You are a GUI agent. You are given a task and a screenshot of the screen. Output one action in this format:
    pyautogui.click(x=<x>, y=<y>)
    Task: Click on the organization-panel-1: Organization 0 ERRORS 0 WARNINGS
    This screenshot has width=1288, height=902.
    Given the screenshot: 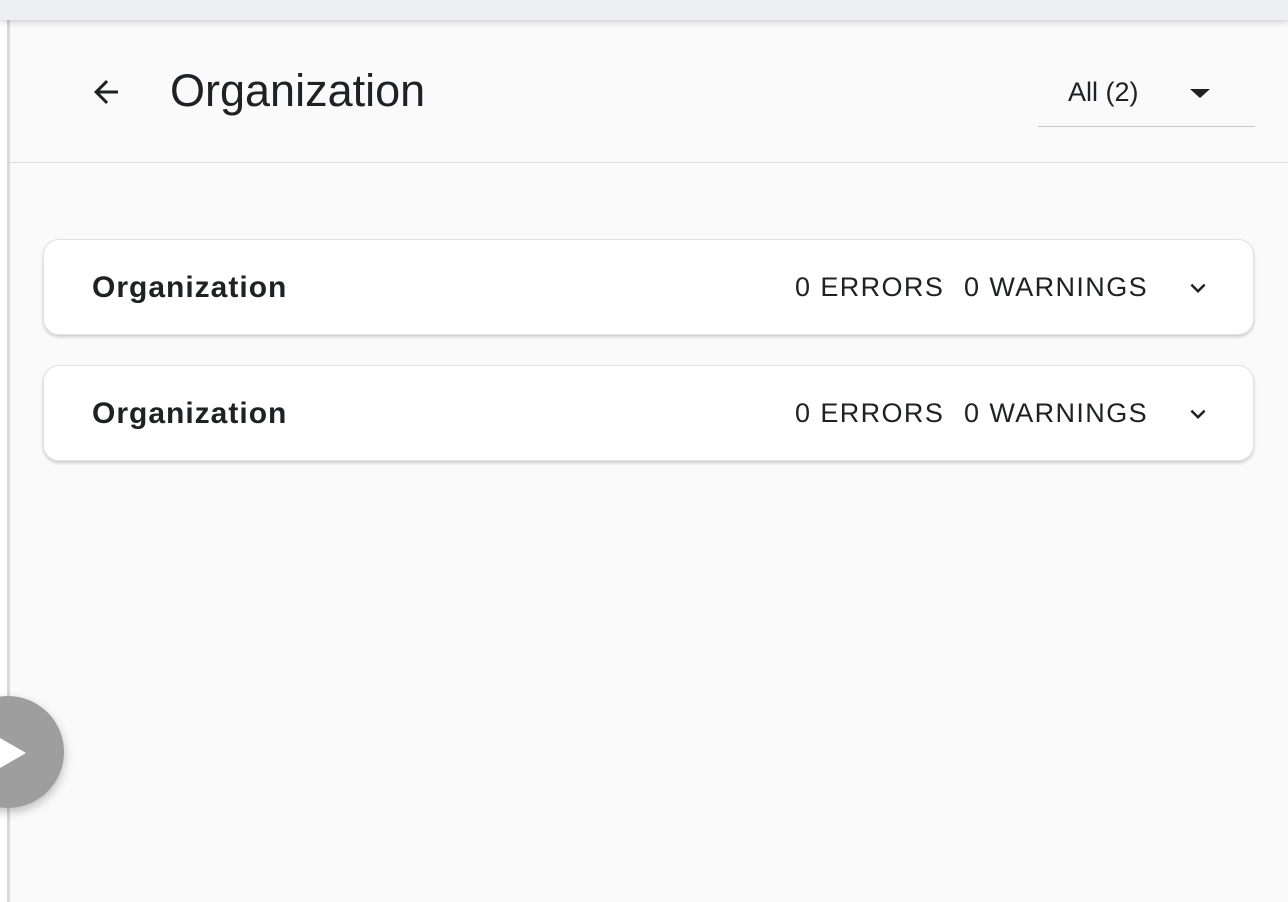 What is the action you would take?
    pyautogui.click(x=648, y=287)
    